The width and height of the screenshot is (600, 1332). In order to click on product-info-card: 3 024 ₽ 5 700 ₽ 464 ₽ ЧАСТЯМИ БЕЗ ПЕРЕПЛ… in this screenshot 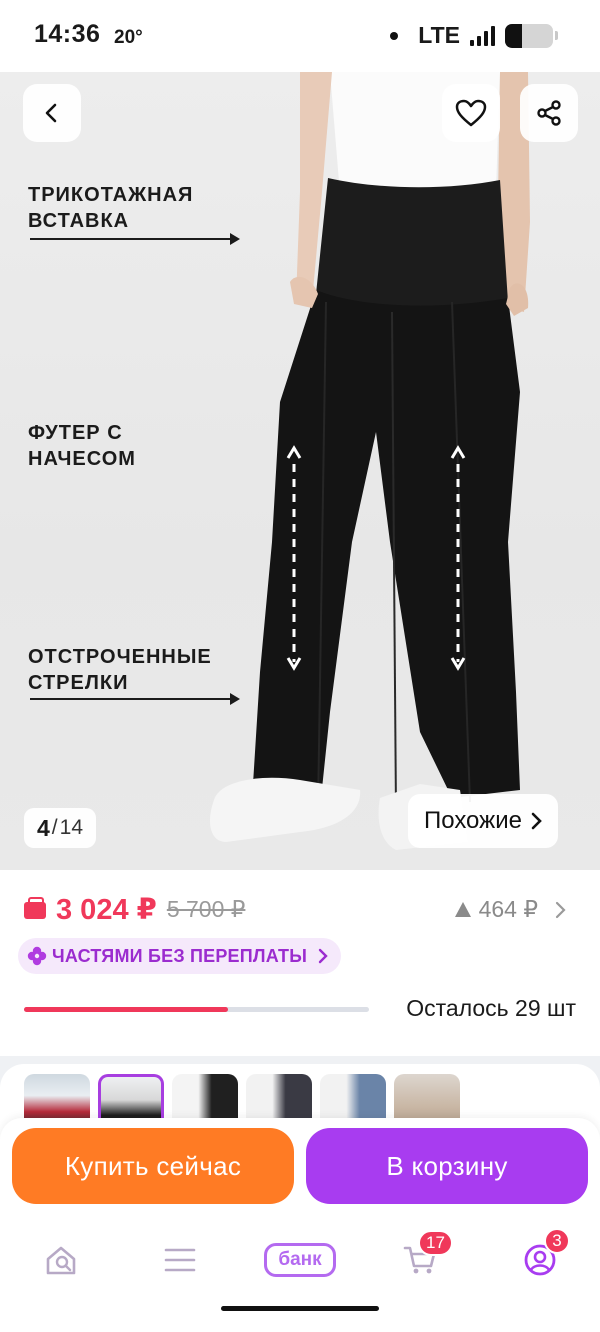, I will do `click(300, 960)`.